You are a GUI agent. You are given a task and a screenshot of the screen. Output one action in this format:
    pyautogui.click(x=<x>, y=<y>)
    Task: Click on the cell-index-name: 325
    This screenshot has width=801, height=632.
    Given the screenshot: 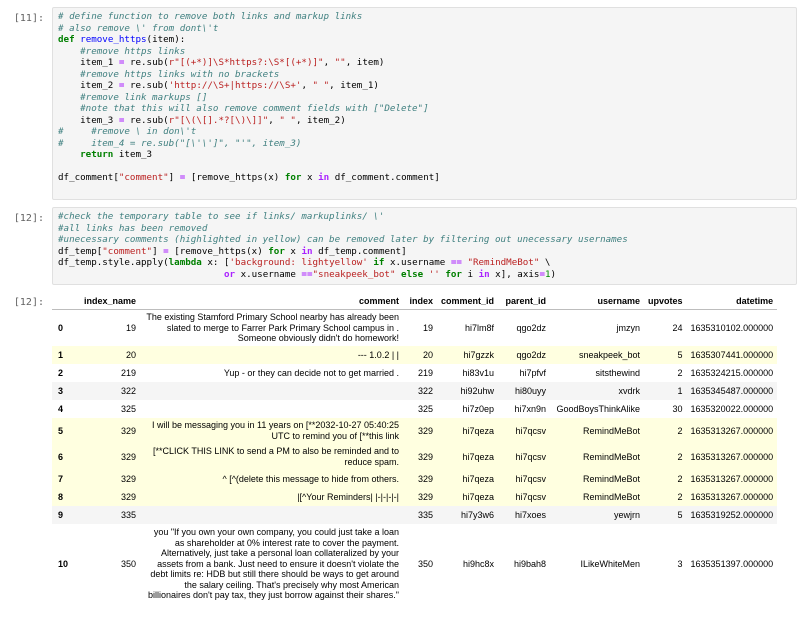 What is the action you would take?
    pyautogui.click(x=128, y=409)
    